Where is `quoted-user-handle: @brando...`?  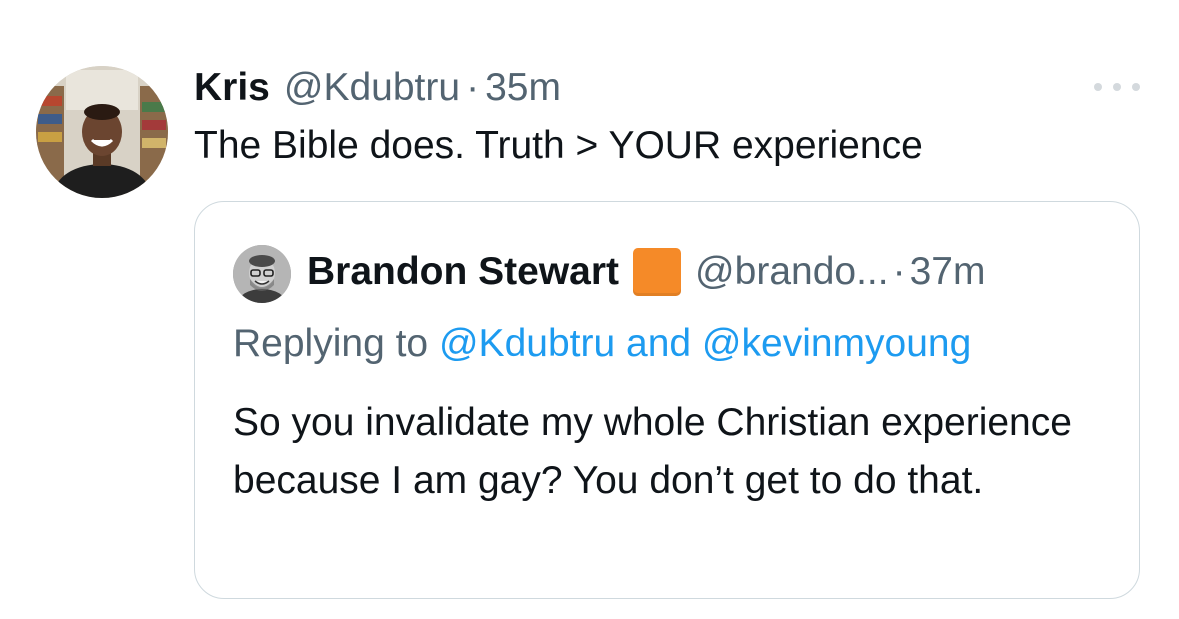
quoted-user-handle: @brando... is located at coordinates (792, 272).